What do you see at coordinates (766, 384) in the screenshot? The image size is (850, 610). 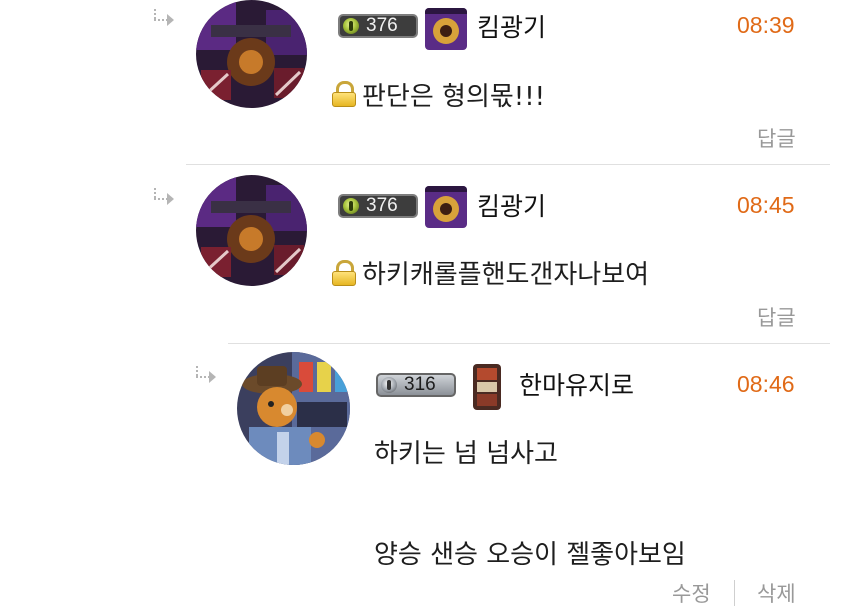 I see `comment-time: 08:46` at bounding box center [766, 384].